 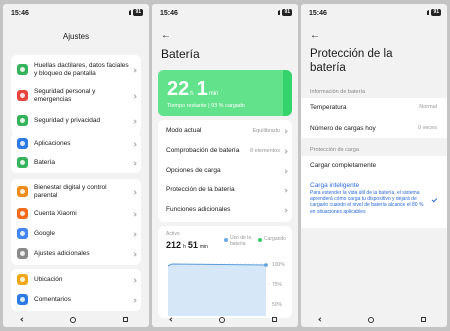 What do you see at coordinates (335, 185) in the screenshot?
I see `smart-charge-label: Carga inteligente` at bounding box center [335, 185].